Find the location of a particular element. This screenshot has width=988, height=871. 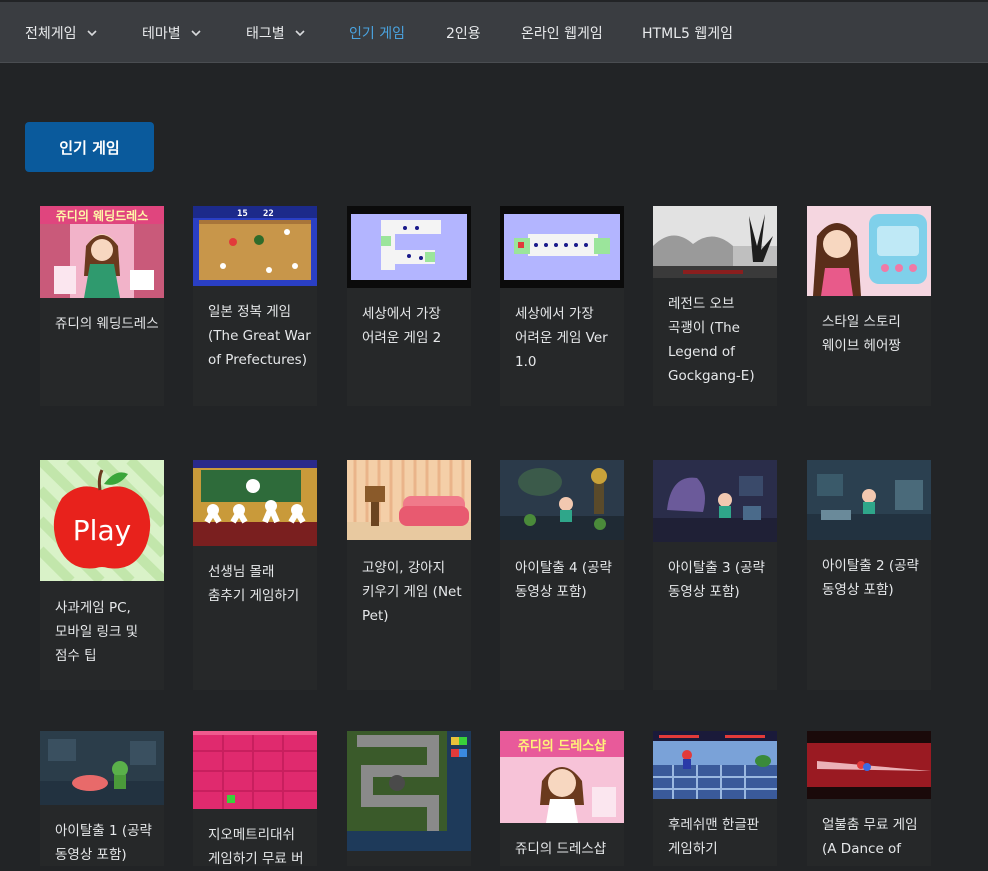

nav-label: 테마별 is located at coordinates (161, 34).